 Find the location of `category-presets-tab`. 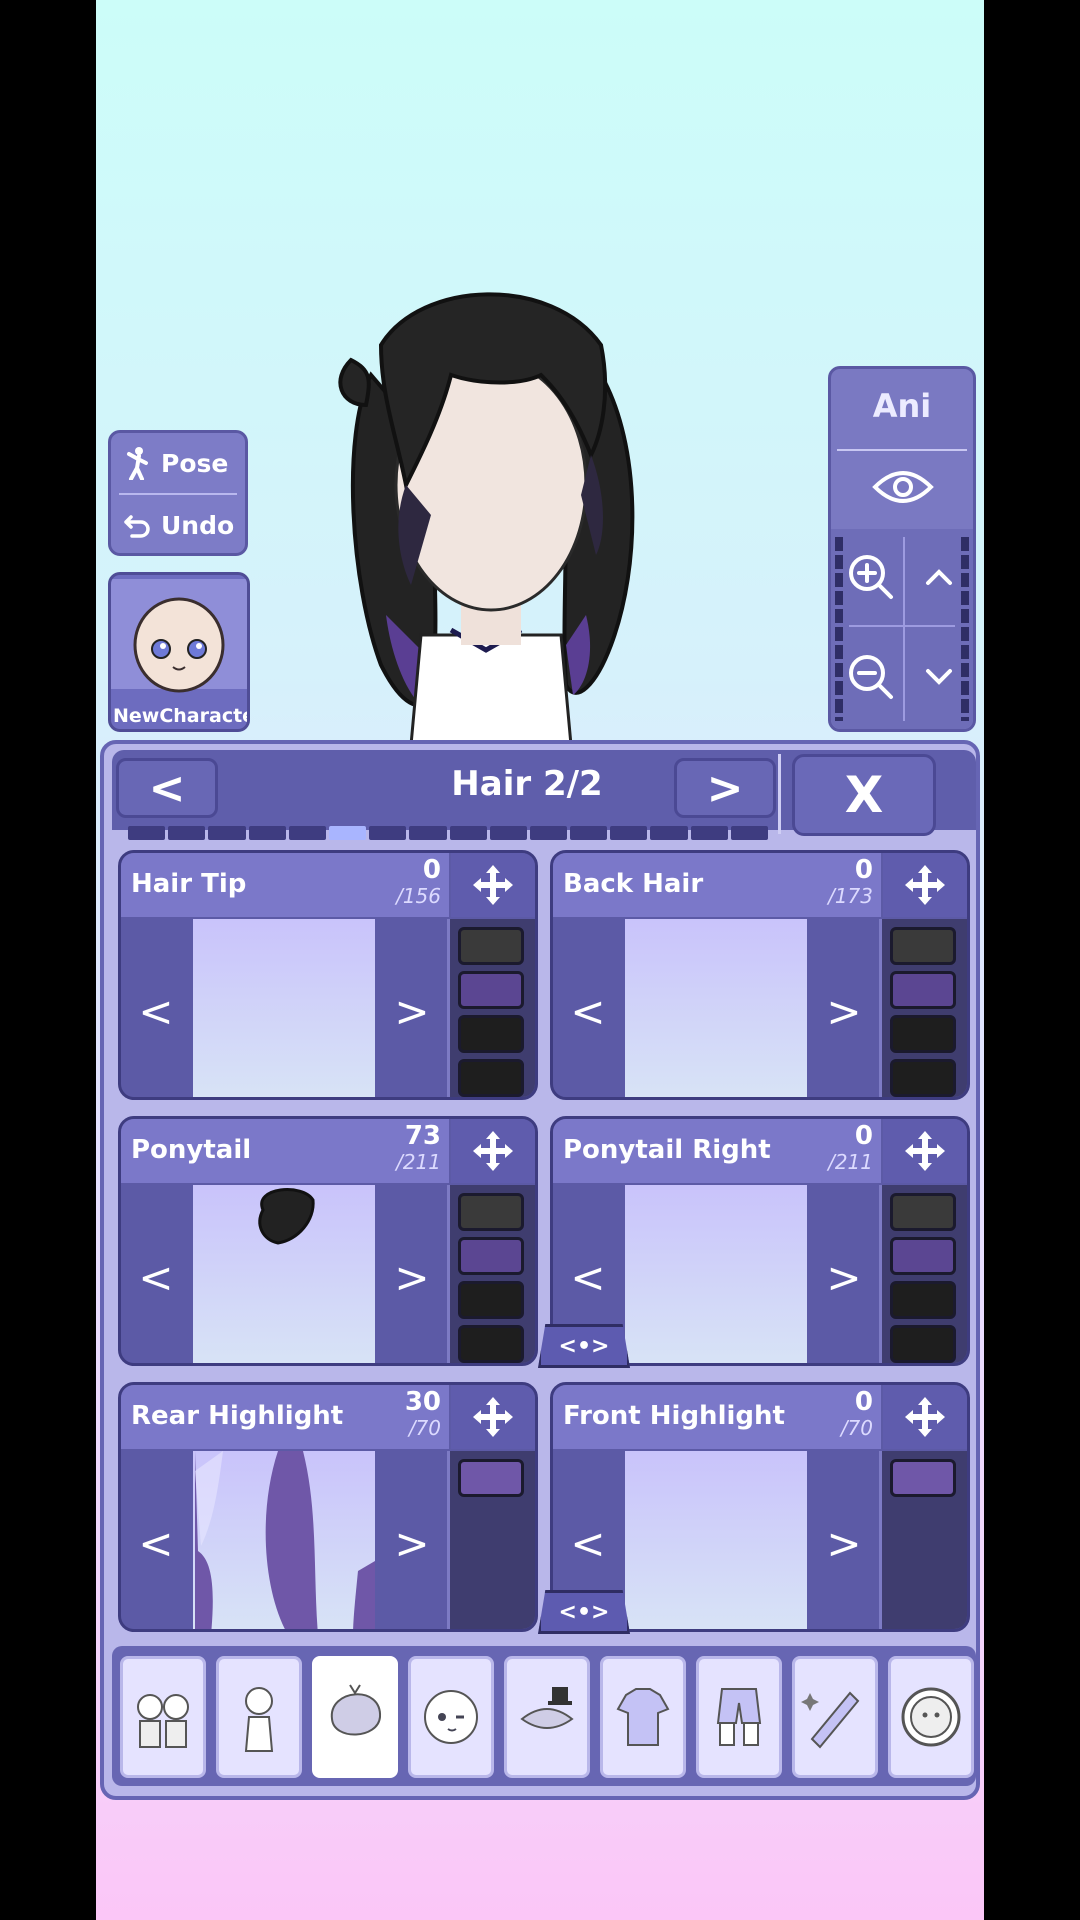

category-presets-tab is located at coordinates (163, 1717).